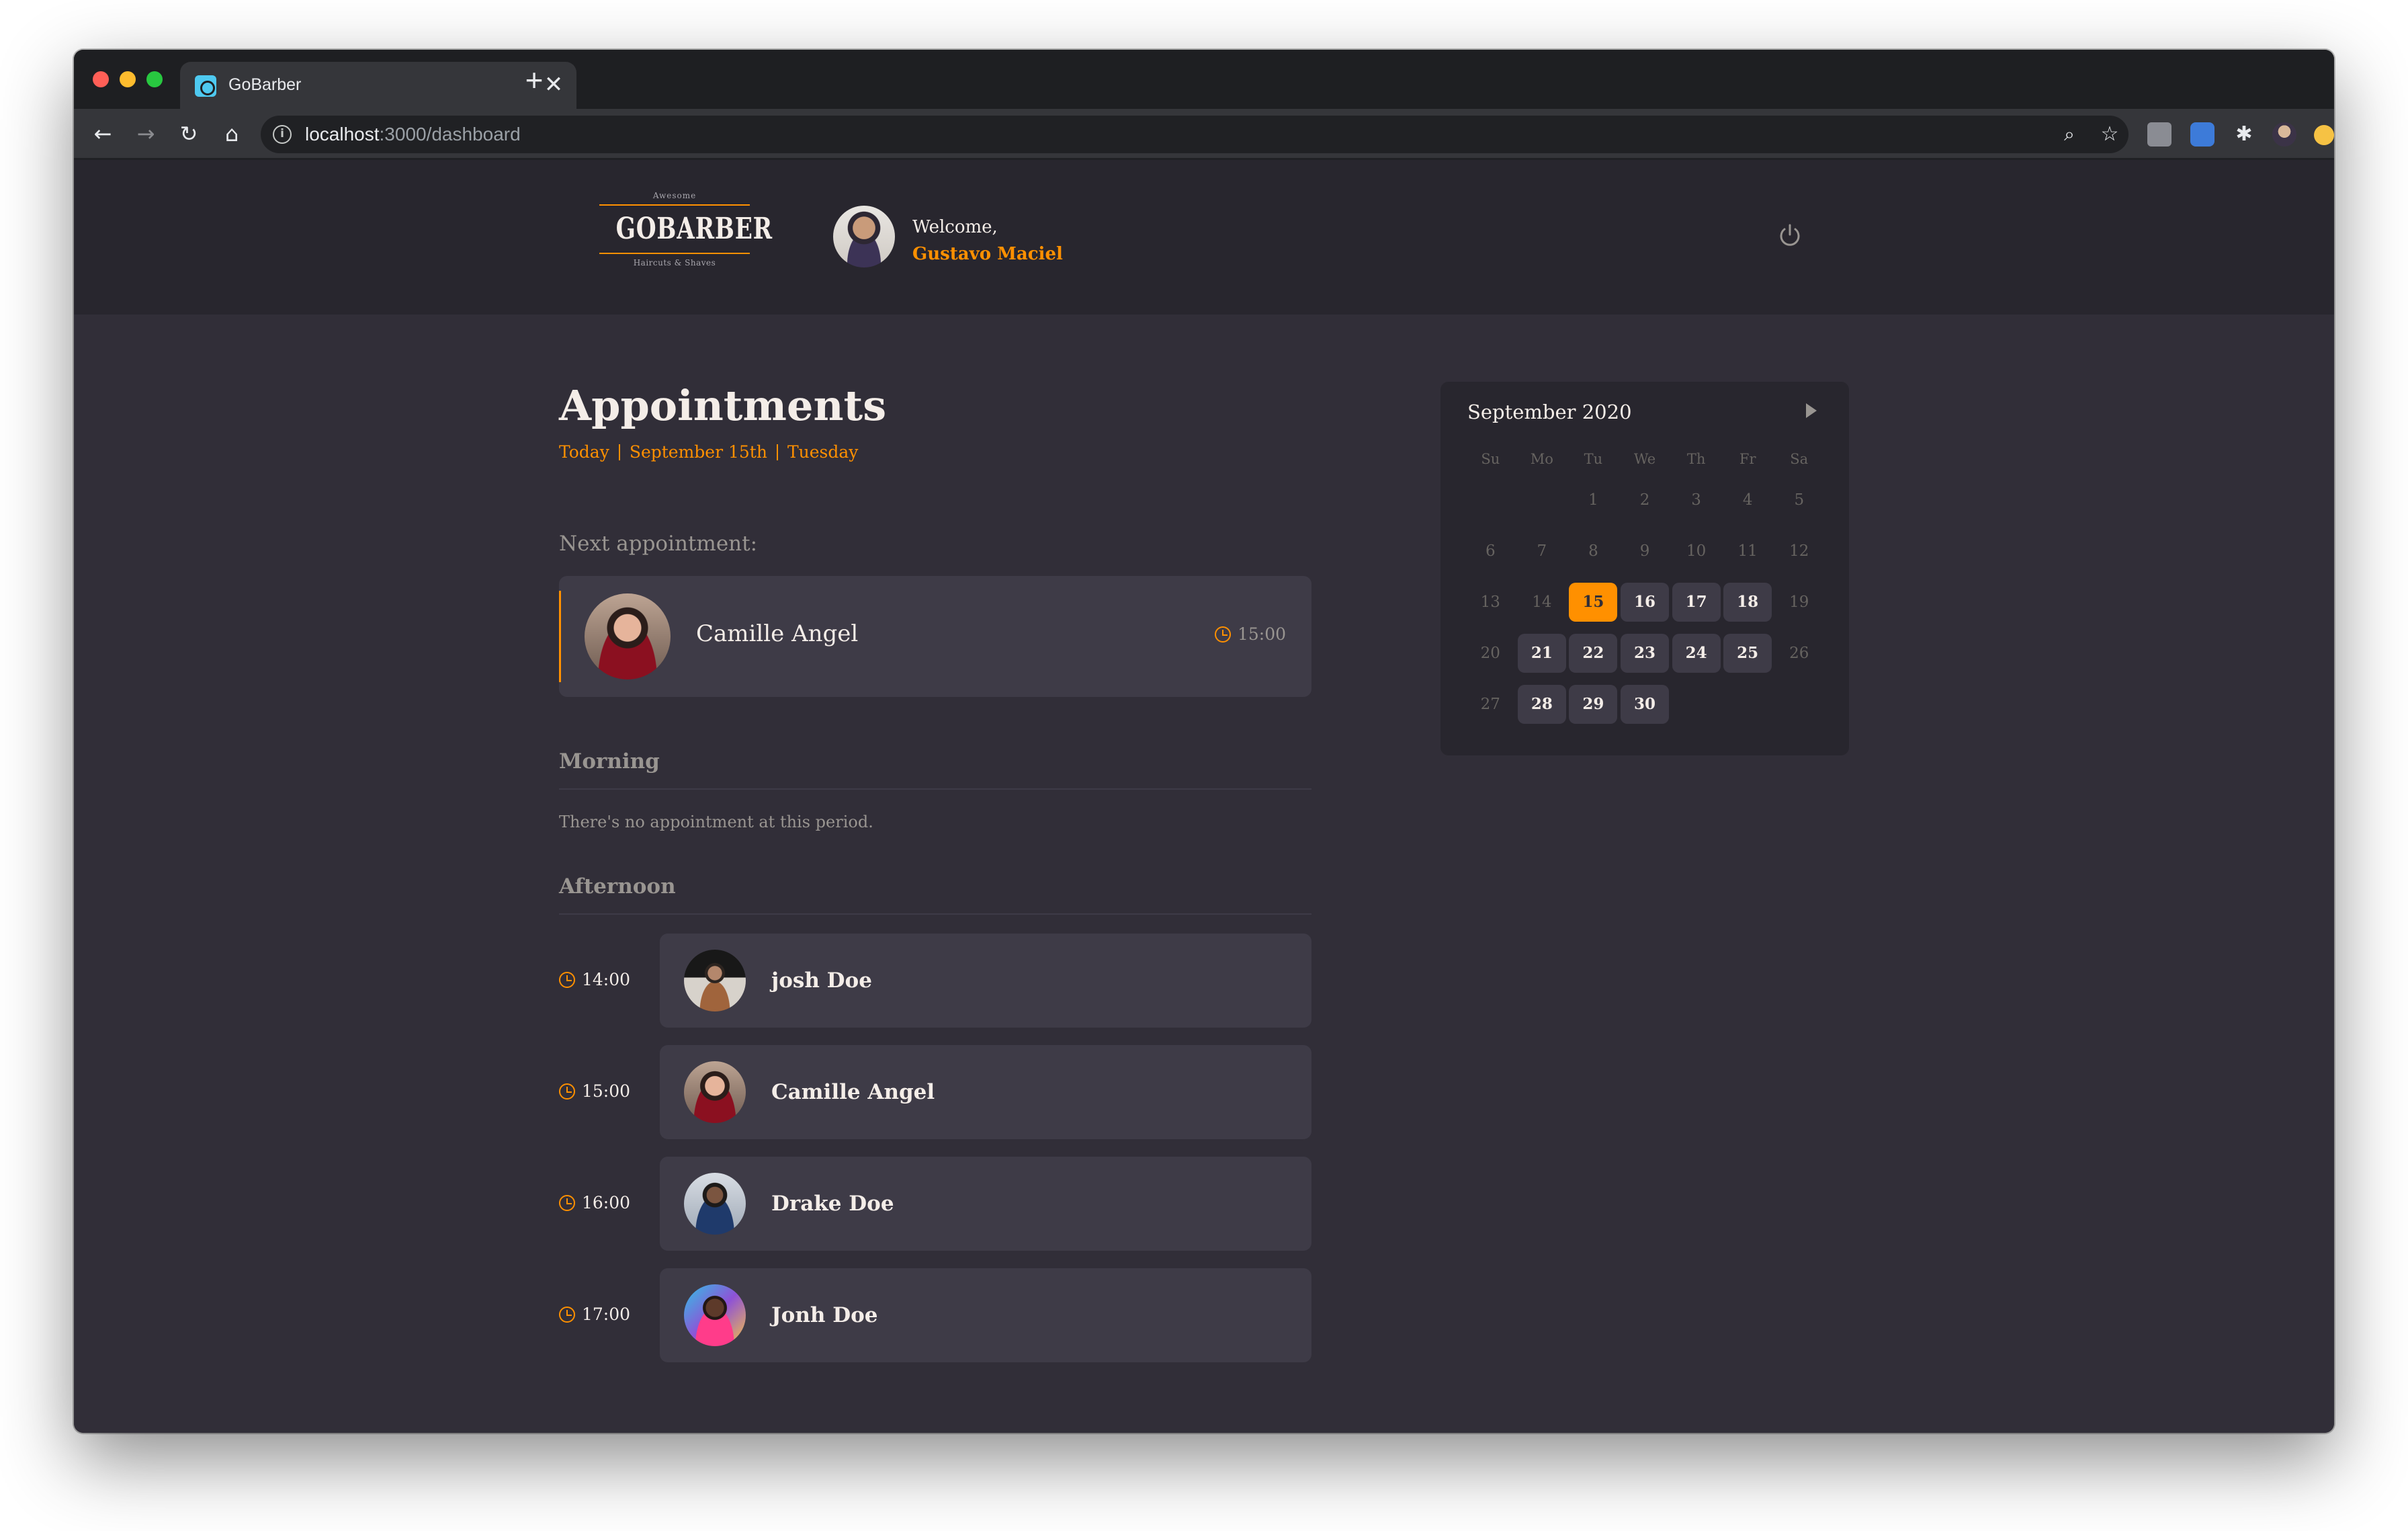 Image resolution: width=2408 pixels, height=1531 pixels. I want to click on profile-avatar-icon, so click(2284, 134).